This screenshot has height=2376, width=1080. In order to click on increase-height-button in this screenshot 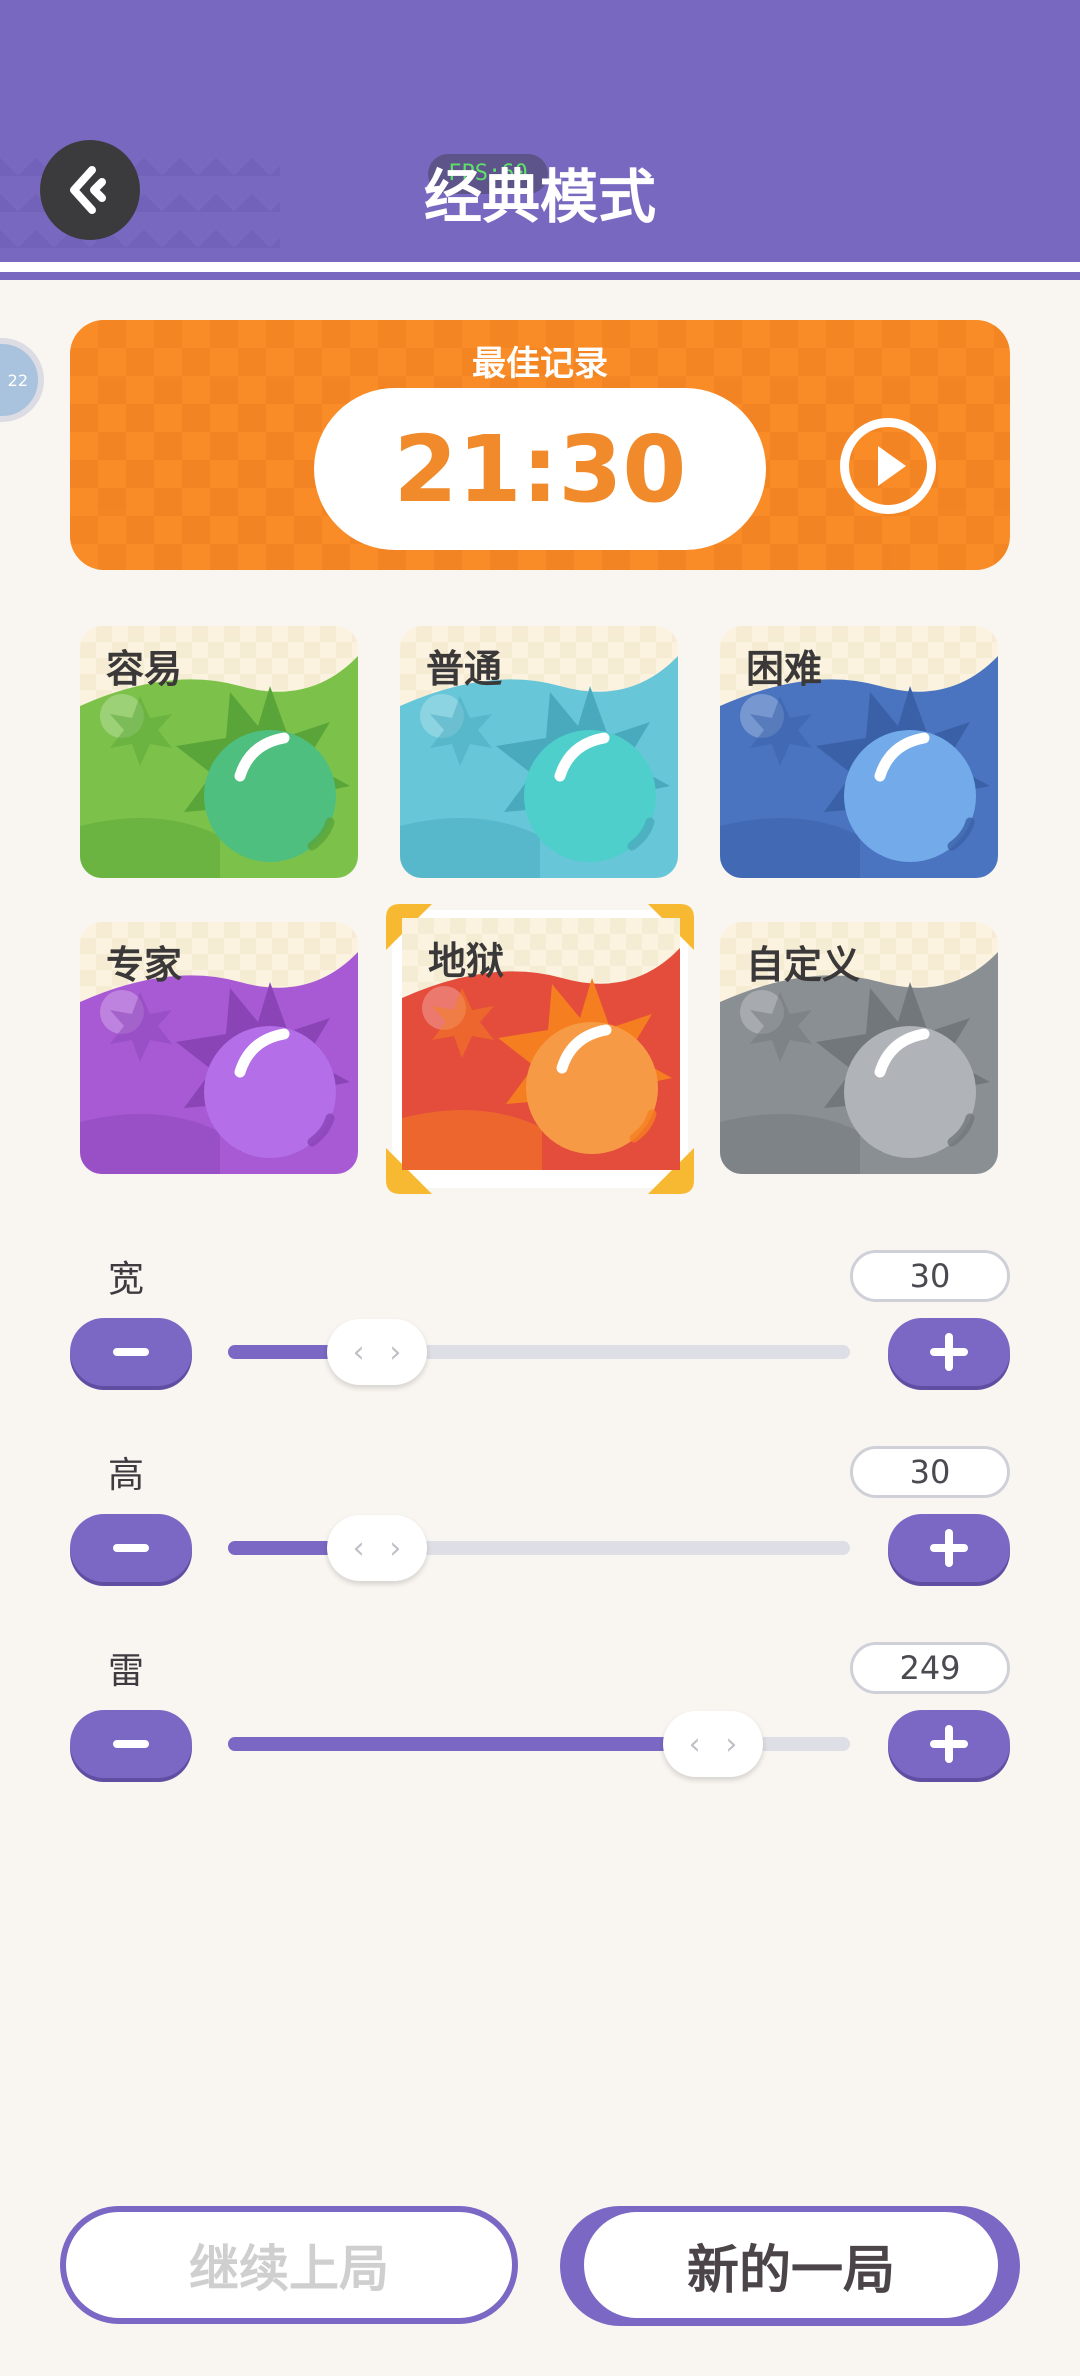, I will do `click(949, 1548)`.